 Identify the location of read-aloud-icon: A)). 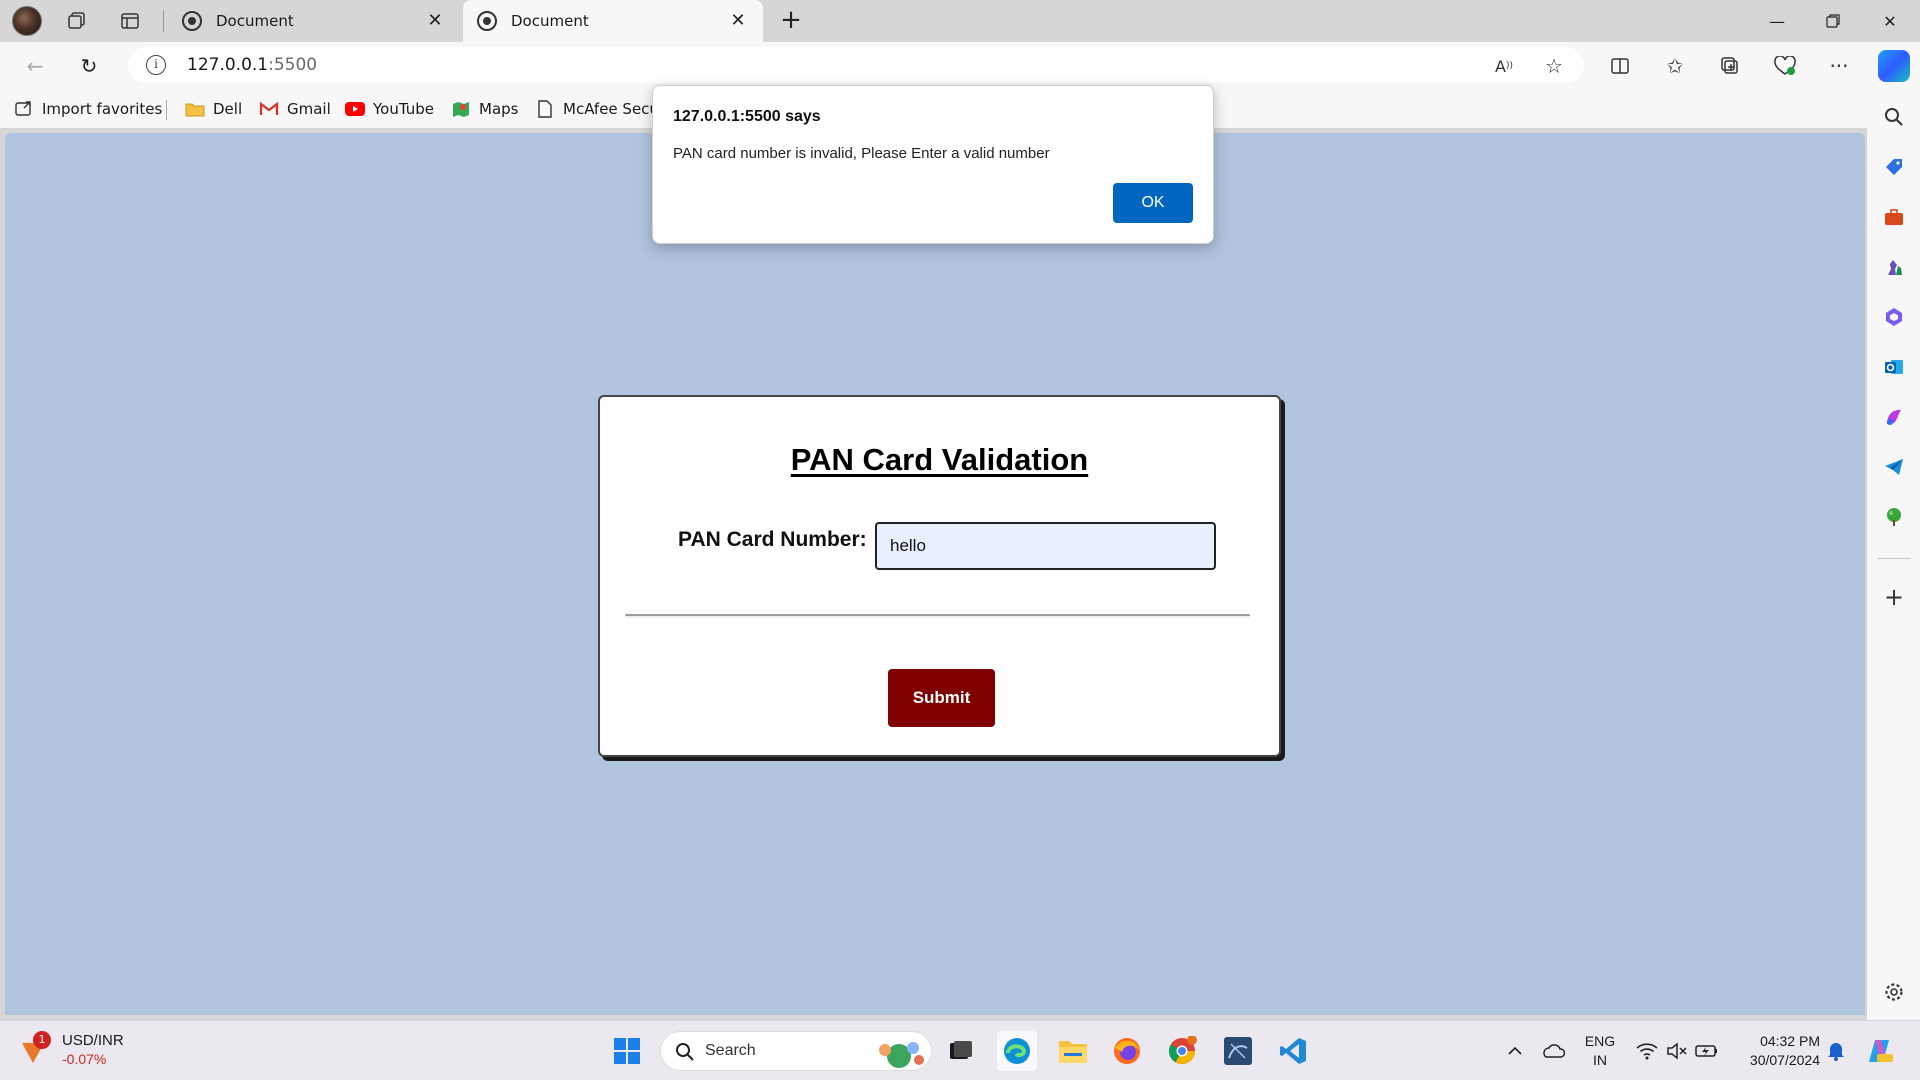
(1504, 66).